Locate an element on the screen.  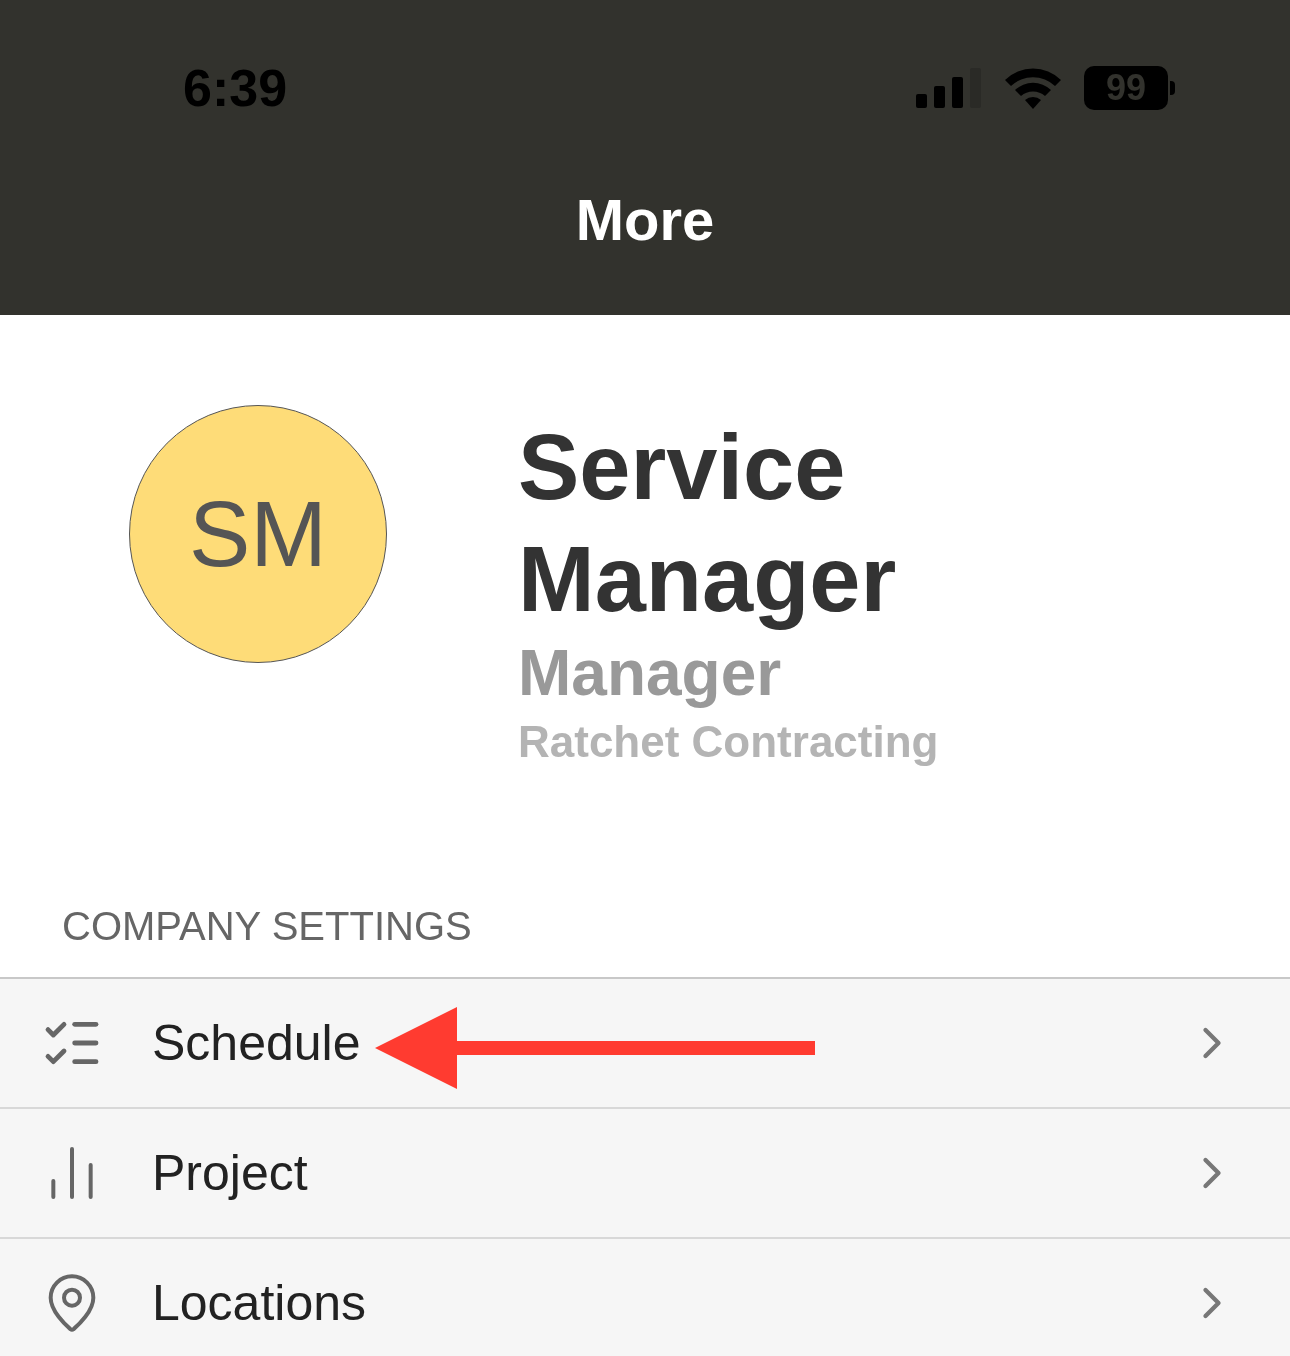
settings-row: Project is located at coordinates (645, 1174).